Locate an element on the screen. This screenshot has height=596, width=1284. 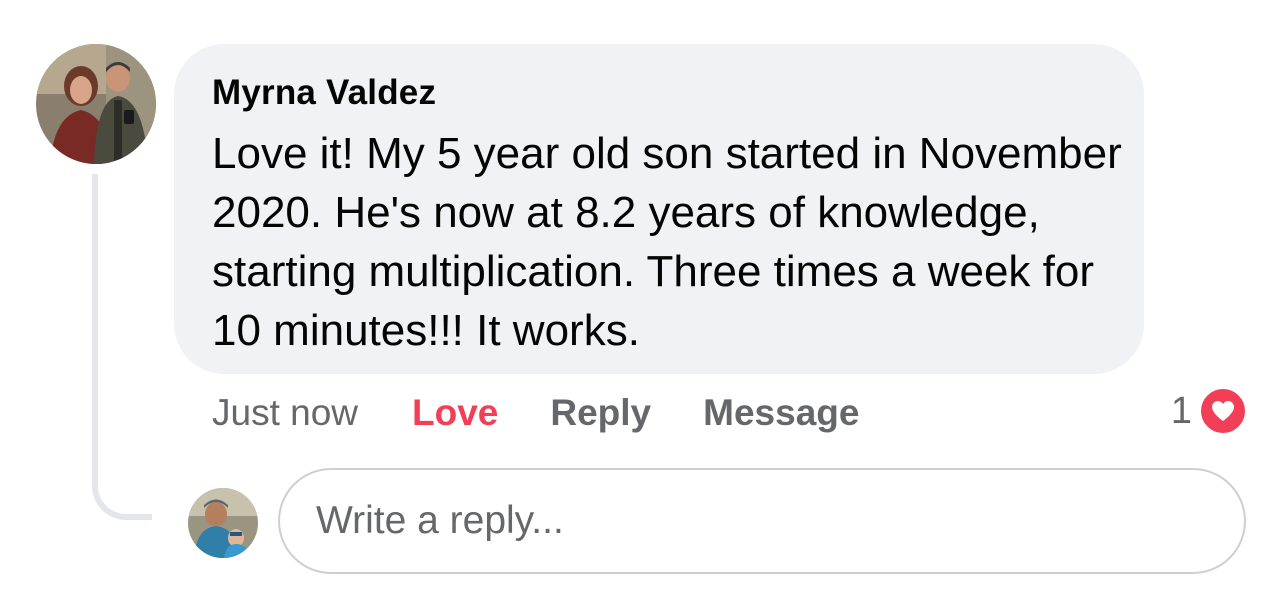
current-user-photo is located at coordinates (223, 523).